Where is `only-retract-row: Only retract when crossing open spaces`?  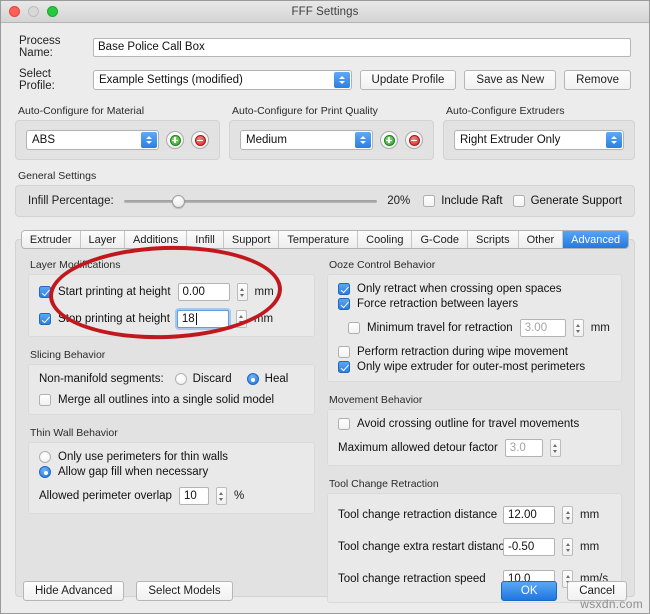 only-retract-row: Only retract when crossing open spaces is located at coordinates (474, 289).